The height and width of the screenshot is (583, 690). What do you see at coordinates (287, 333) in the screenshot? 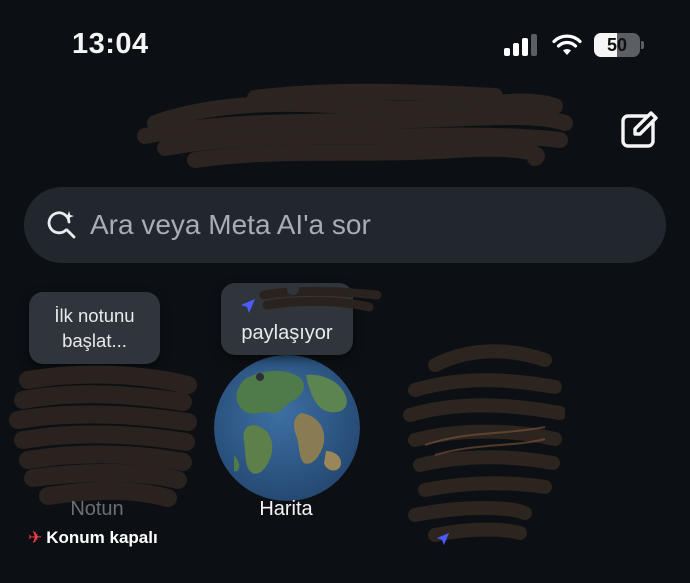
I see `sharing-status-label: paylaşıyor` at bounding box center [287, 333].